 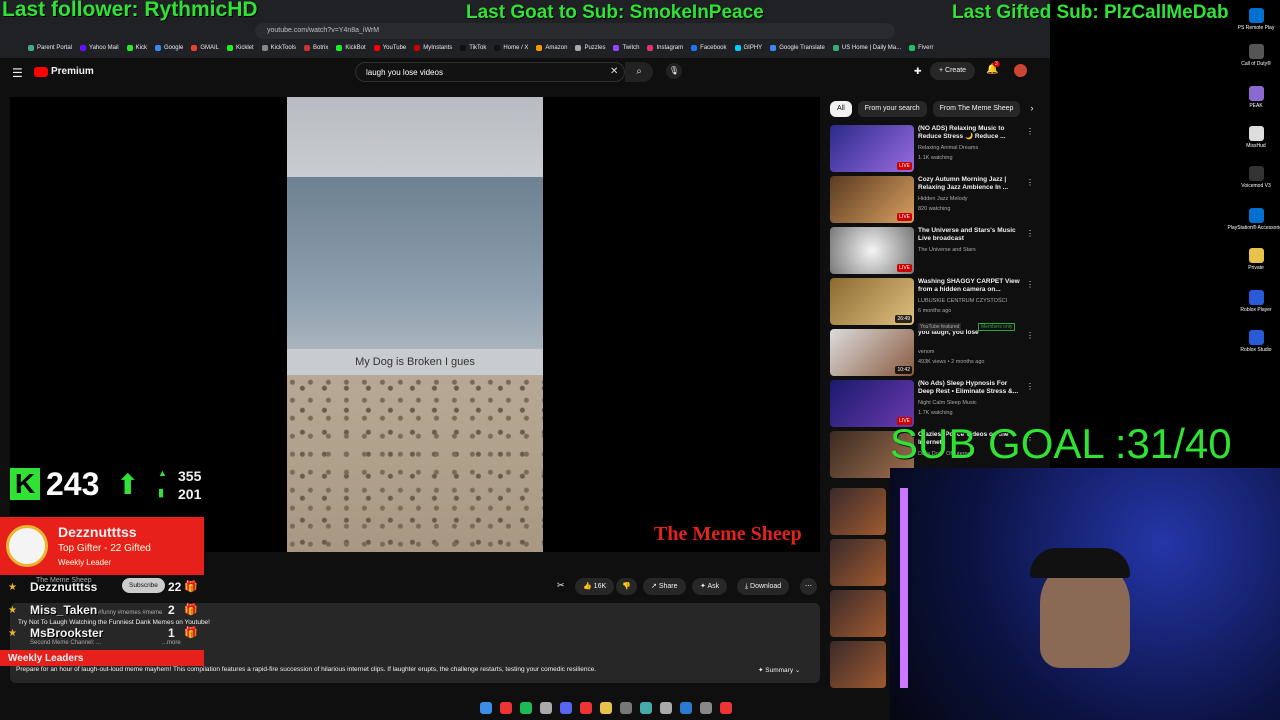 What do you see at coordinates (614, 71) in the screenshot?
I see `clear-search-icon: ✕` at bounding box center [614, 71].